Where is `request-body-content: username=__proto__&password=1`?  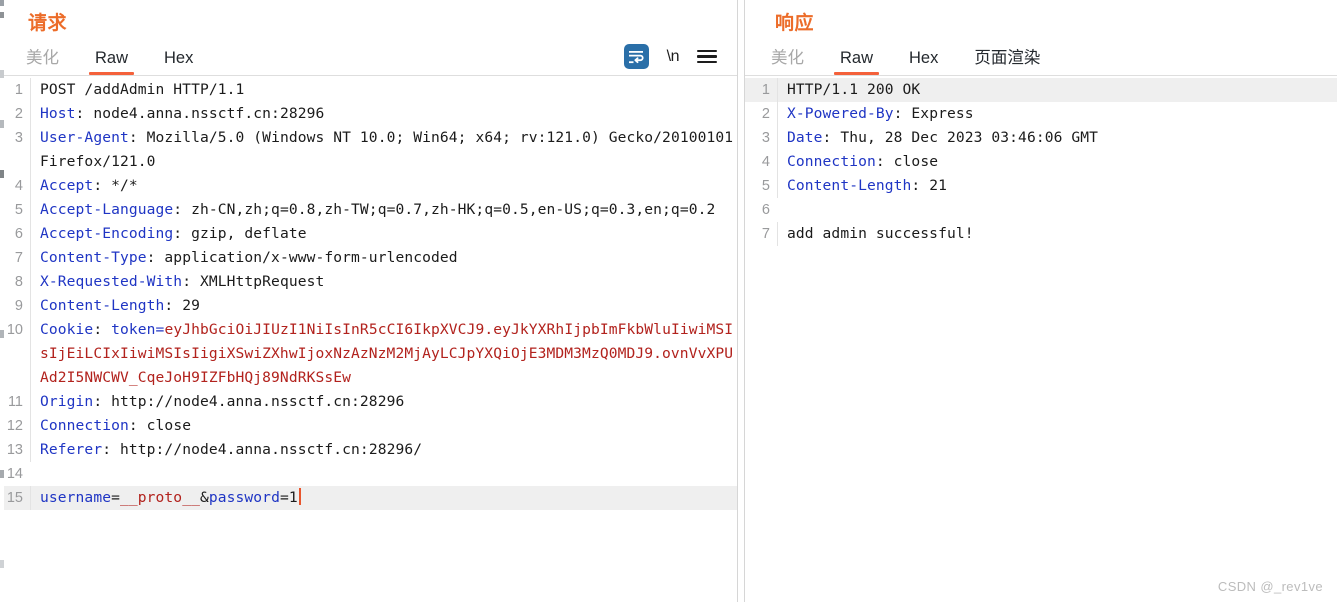 request-body-content: username=__proto__&password=1 is located at coordinates (383, 498).